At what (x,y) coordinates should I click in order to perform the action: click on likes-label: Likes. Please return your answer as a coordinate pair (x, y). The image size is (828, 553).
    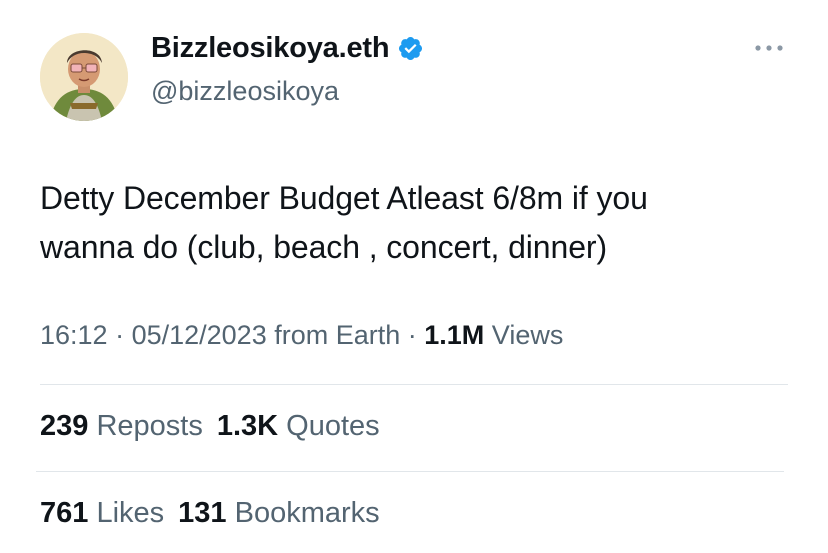
    Looking at the image, I should click on (126, 513).